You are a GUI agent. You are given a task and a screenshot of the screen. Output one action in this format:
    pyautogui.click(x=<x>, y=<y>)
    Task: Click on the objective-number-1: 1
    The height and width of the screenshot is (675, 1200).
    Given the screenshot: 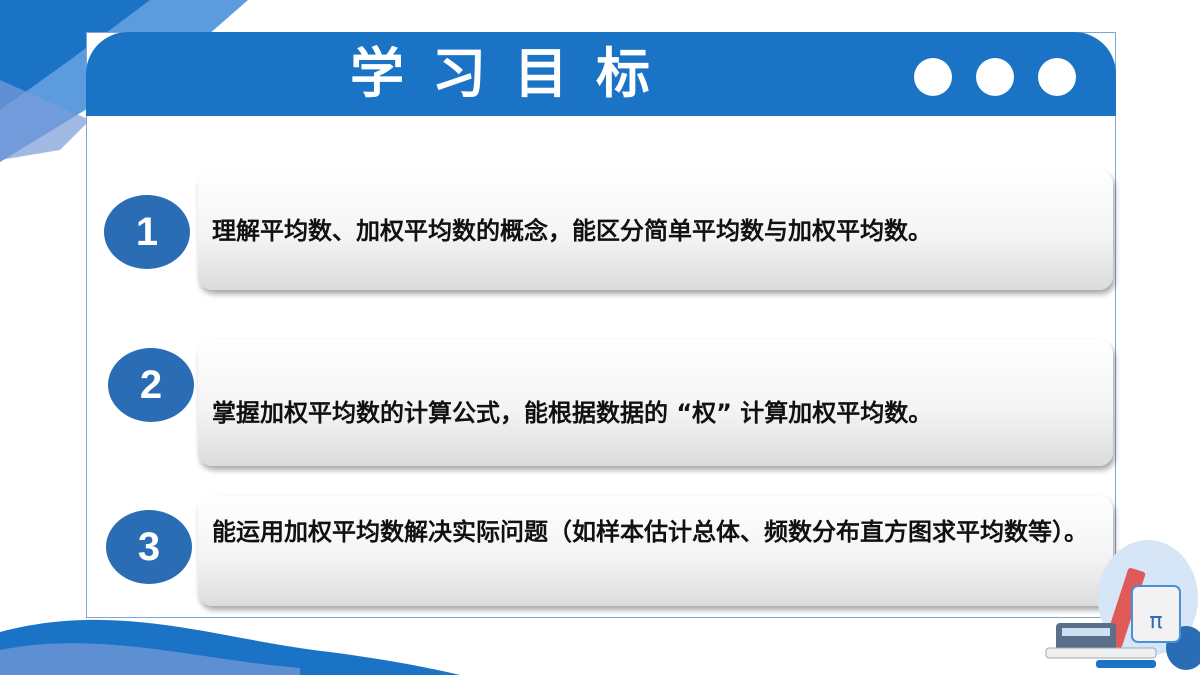 What is the action you would take?
    pyautogui.click(x=147, y=232)
    